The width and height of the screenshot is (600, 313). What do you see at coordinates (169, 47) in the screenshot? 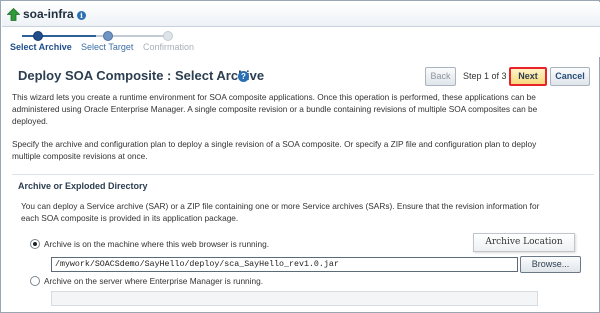
I see `train-label-confirmation: Confirmation` at bounding box center [169, 47].